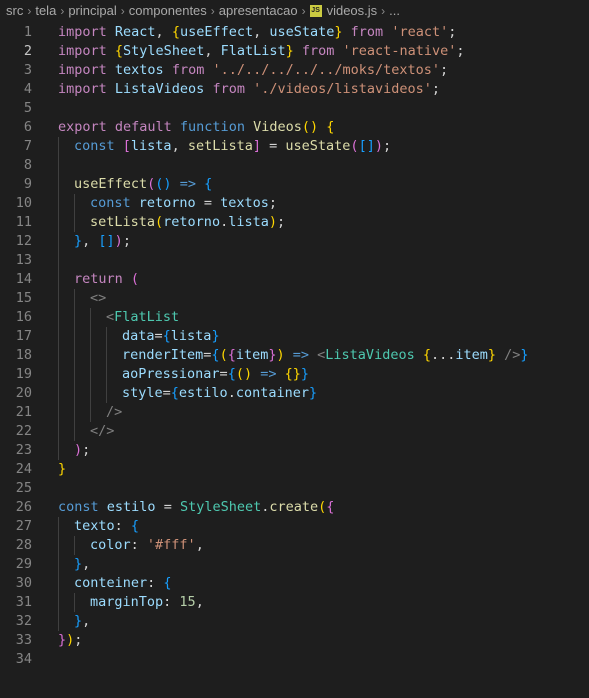  What do you see at coordinates (294, 108) in the screenshot?
I see `code-line: 5` at bounding box center [294, 108].